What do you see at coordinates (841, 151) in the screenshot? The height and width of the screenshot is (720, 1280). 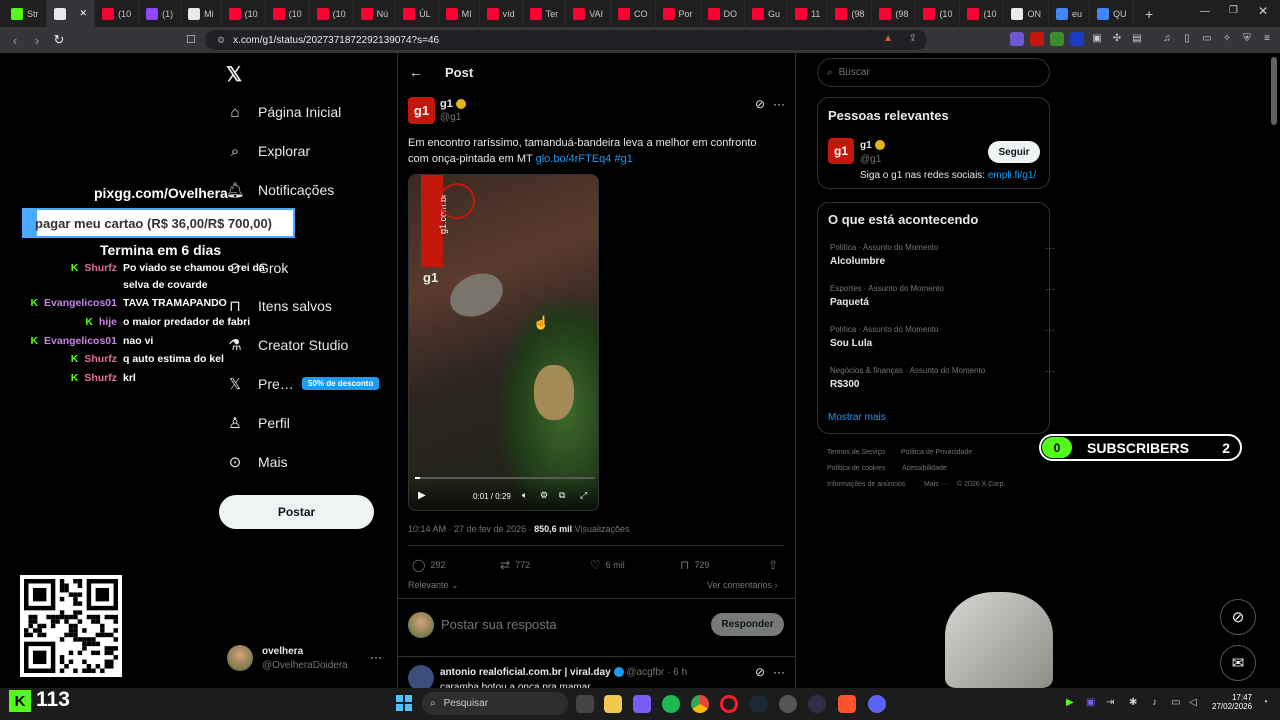 I see `relevant-avatar: g1` at bounding box center [841, 151].